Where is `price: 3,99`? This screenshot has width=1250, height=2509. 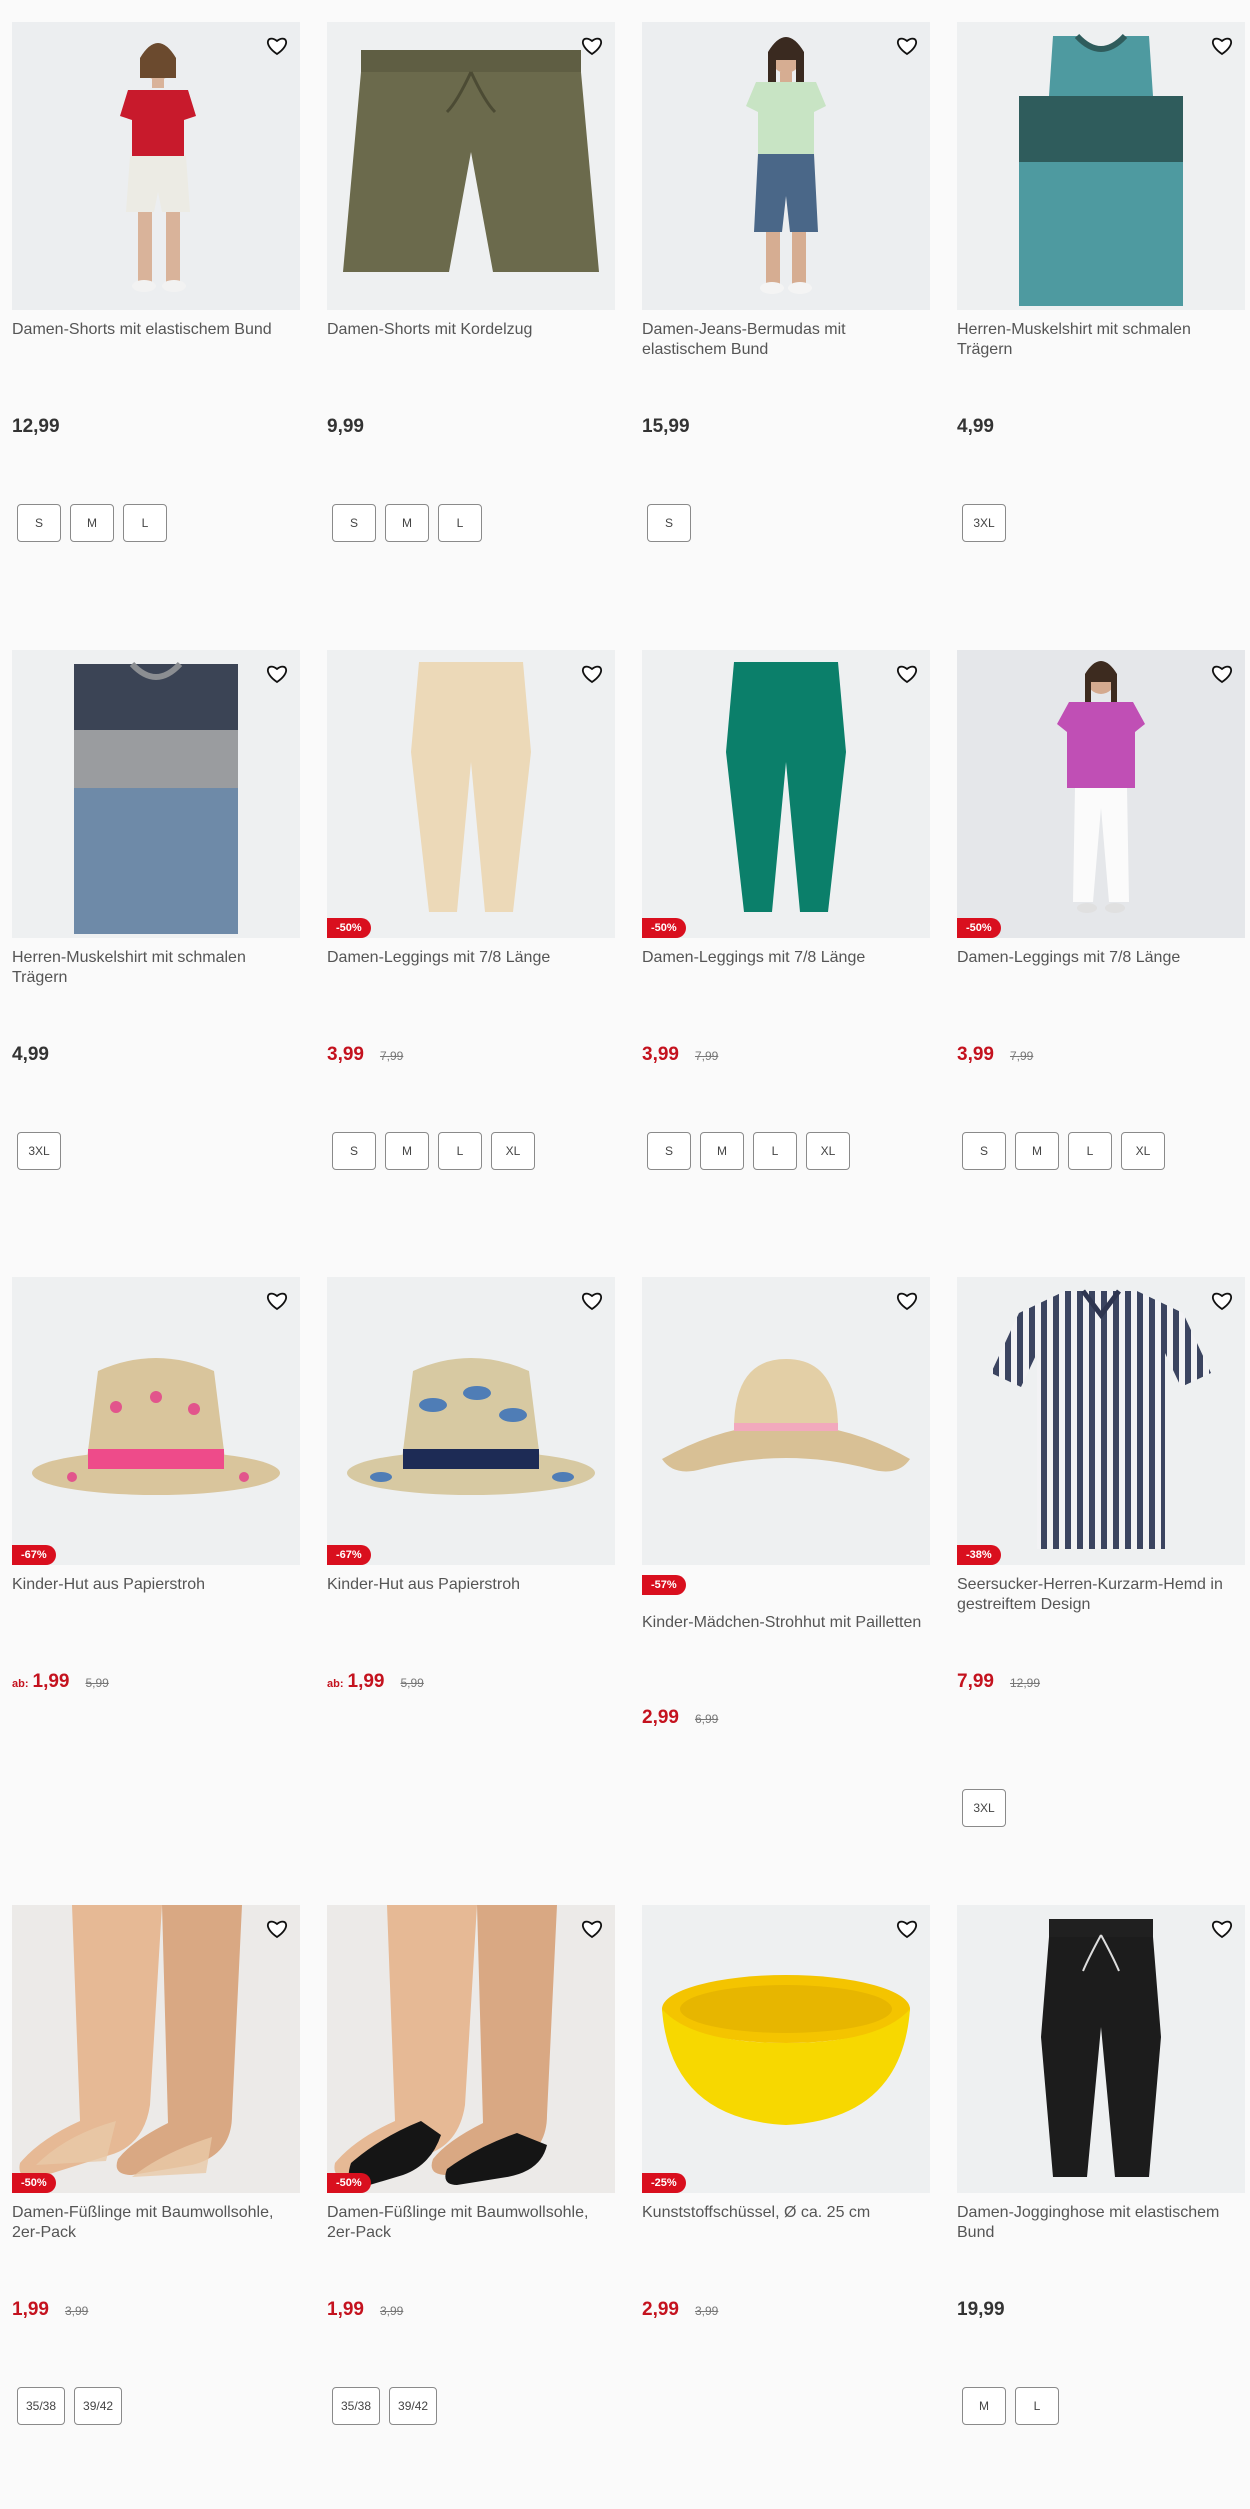 price: 3,99 is located at coordinates (660, 1054).